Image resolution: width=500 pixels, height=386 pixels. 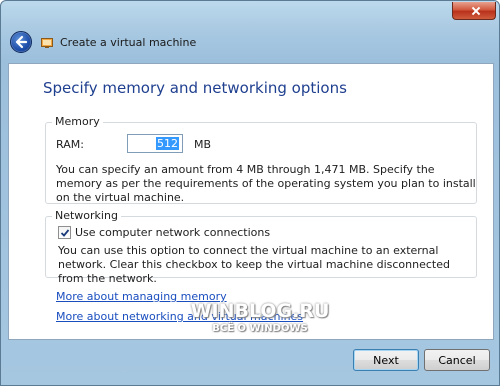 What do you see at coordinates (457, 360) in the screenshot?
I see `cancel-button: Cancel` at bounding box center [457, 360].